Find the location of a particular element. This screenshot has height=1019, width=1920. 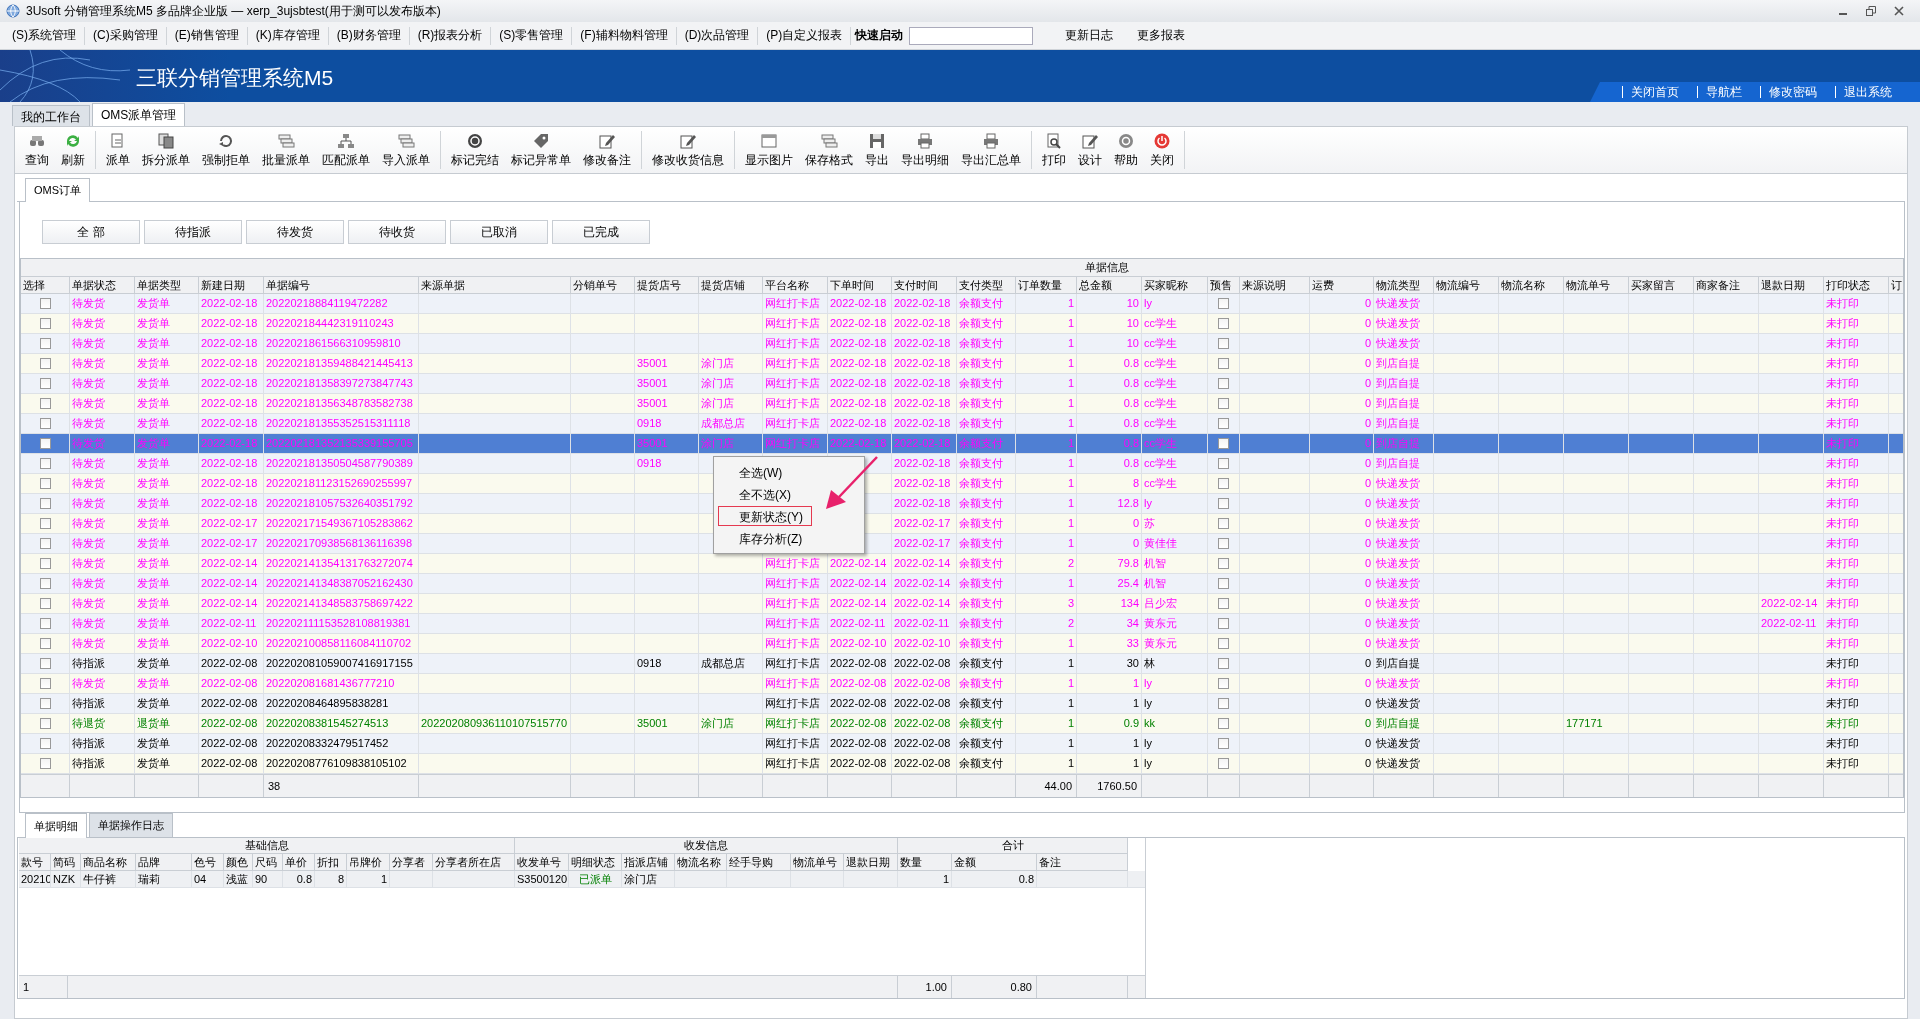

column-header: 简码 is located at coordinates (66, 862).